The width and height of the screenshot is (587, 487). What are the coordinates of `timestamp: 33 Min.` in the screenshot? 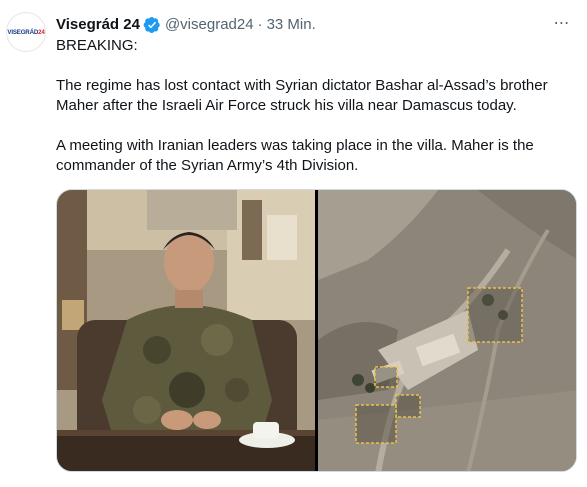 It's located at (291, 25).